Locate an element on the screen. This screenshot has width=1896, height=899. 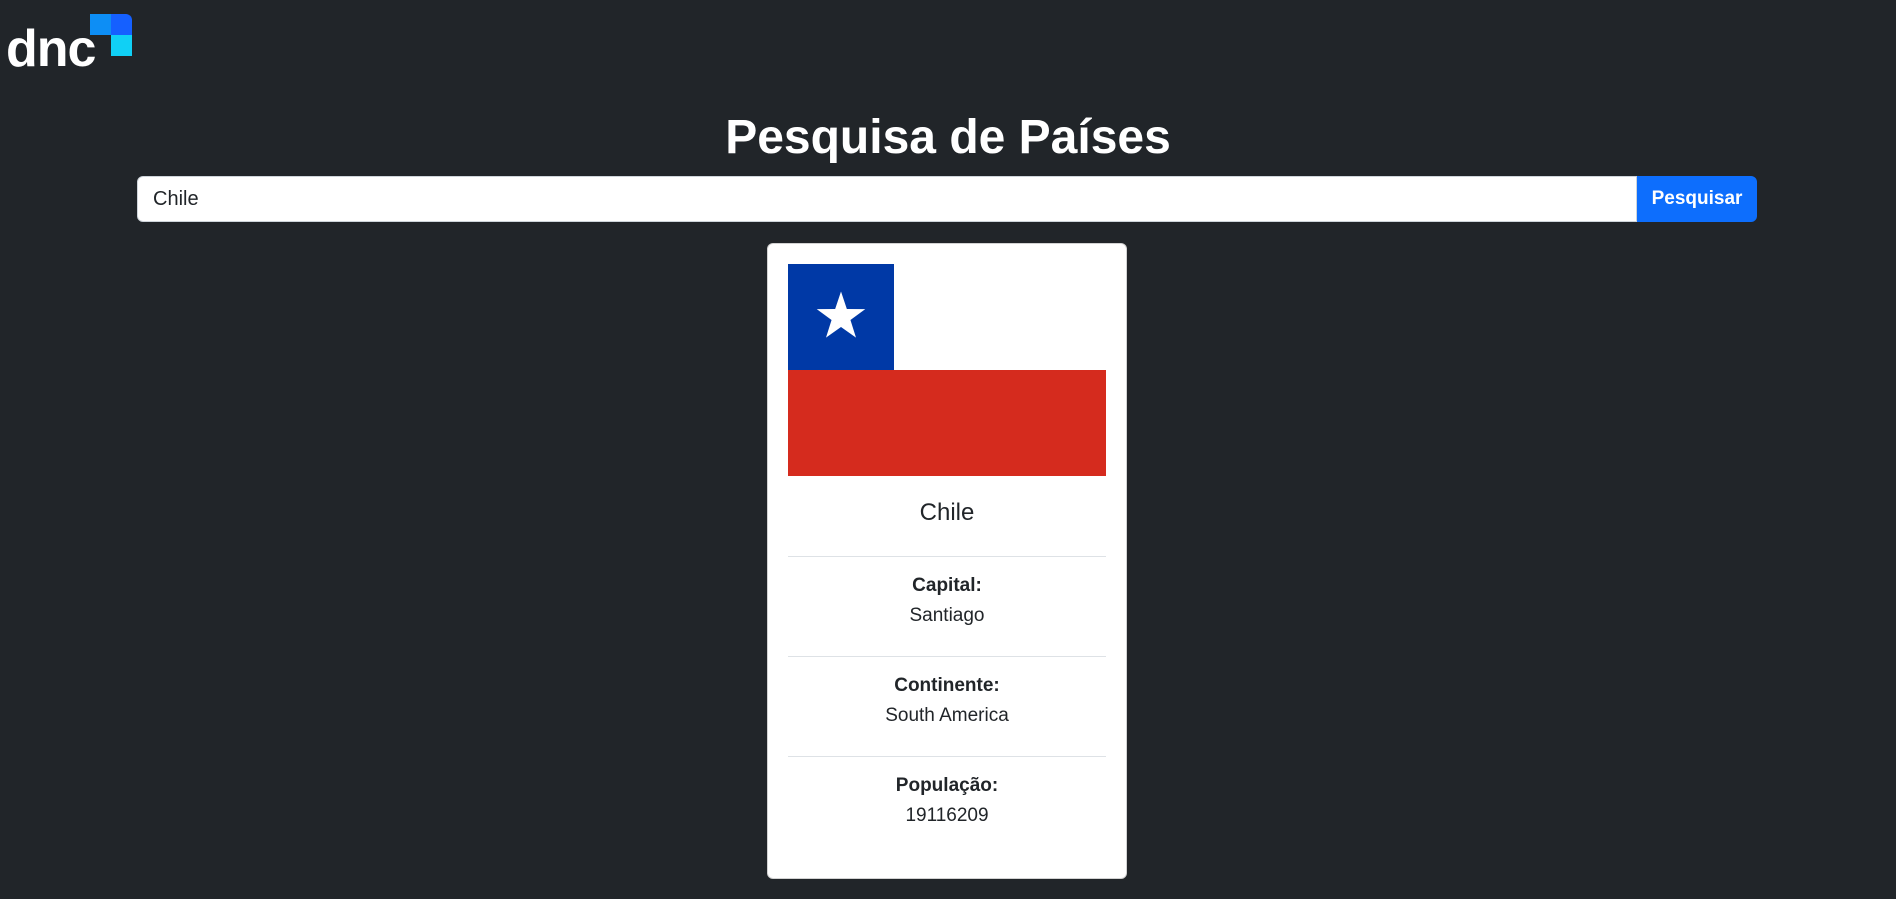
country-name: Chile is located at coordinates (947, 512).